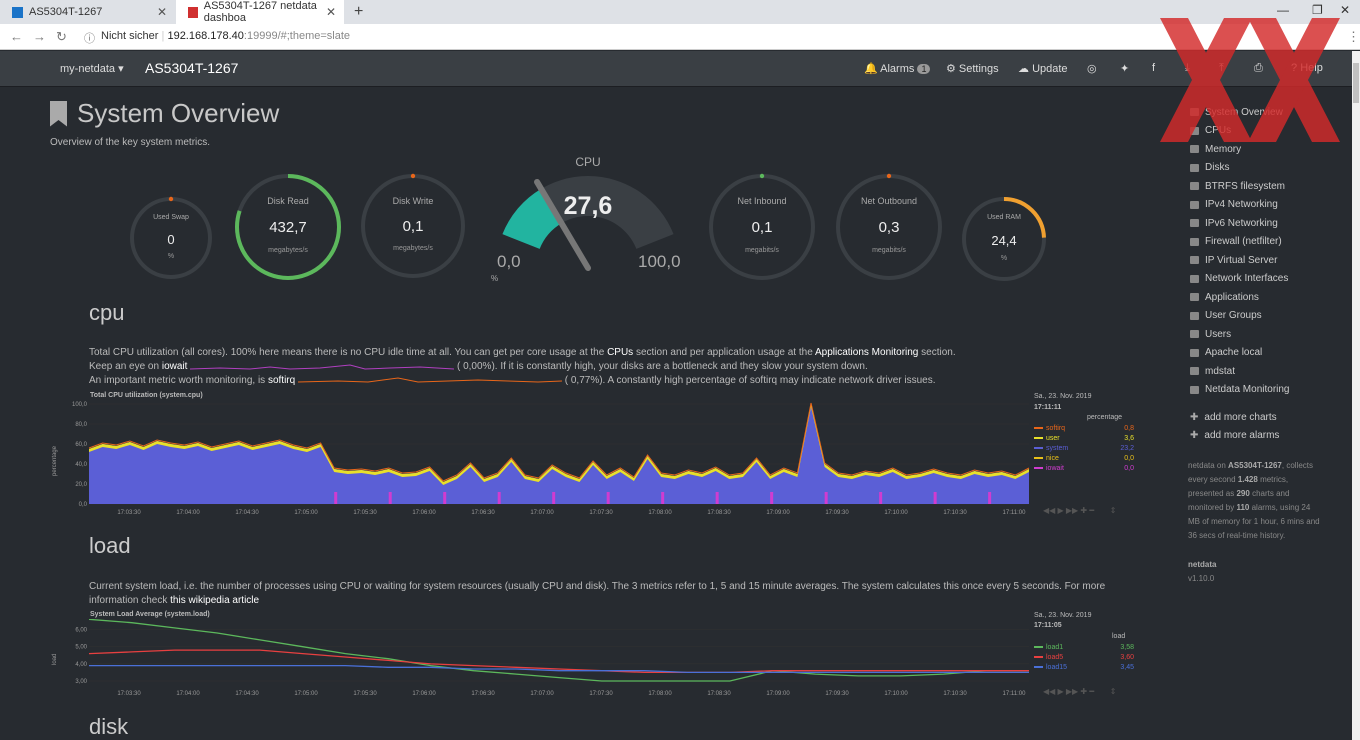 Image resolution: width=1360 pixels, height=740 pixels. What do you see at coordinates (1004, 239) in the screenshot?
I see `gauge-used-ram: Used RAM 24,4%` at bounding box center [1004, 239].